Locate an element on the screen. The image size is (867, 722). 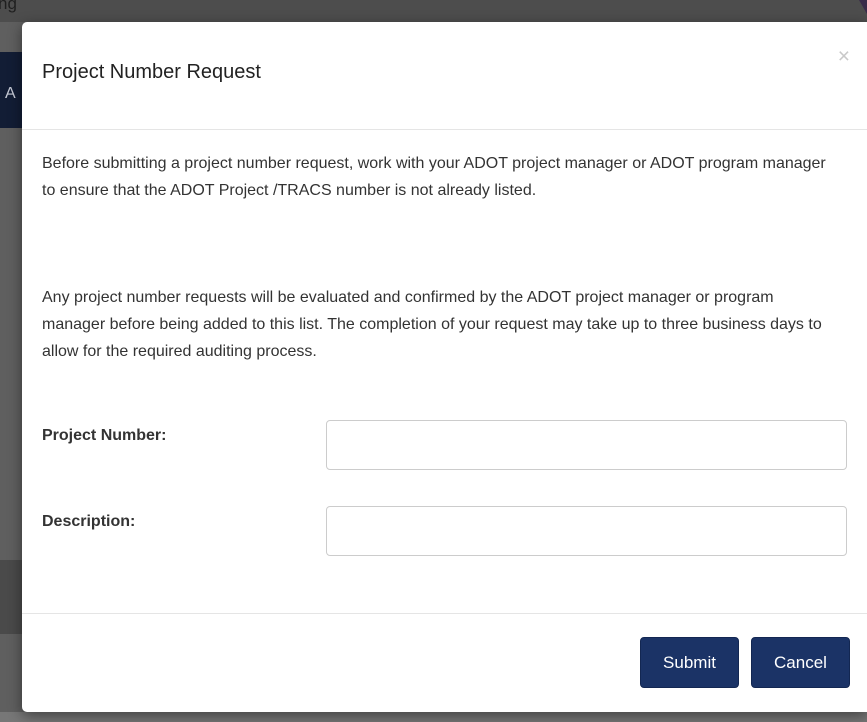
modal-header: Project Number Request × is located at coordinates (444, 76).